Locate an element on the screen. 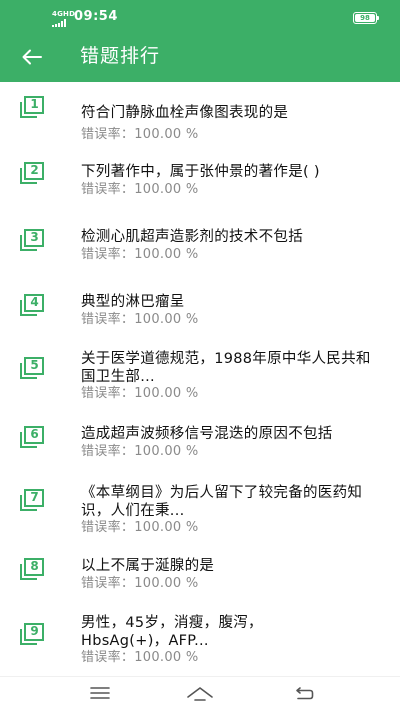 This screenshot has width=400, height=711. back-nav-button is located at coordinates (305, 695).